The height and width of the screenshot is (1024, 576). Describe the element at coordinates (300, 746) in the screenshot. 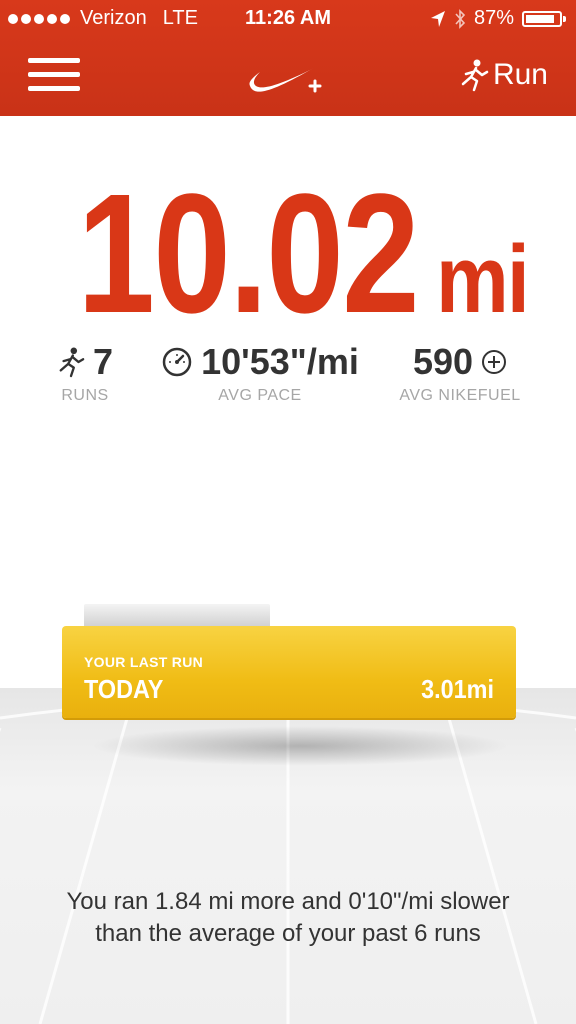

I see `bar-shadow` at that location.